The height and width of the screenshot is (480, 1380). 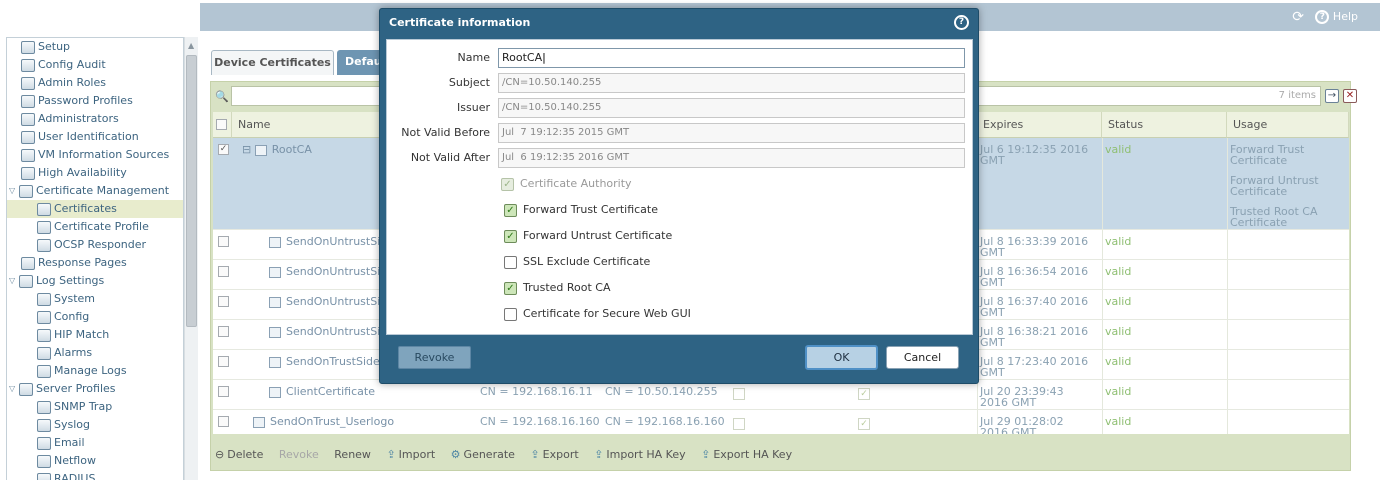 What do you see at coordinates (78, 227) in the screenshot?
I see `sidebar-item: Certificate Profile` at bounding box center [78, 227].